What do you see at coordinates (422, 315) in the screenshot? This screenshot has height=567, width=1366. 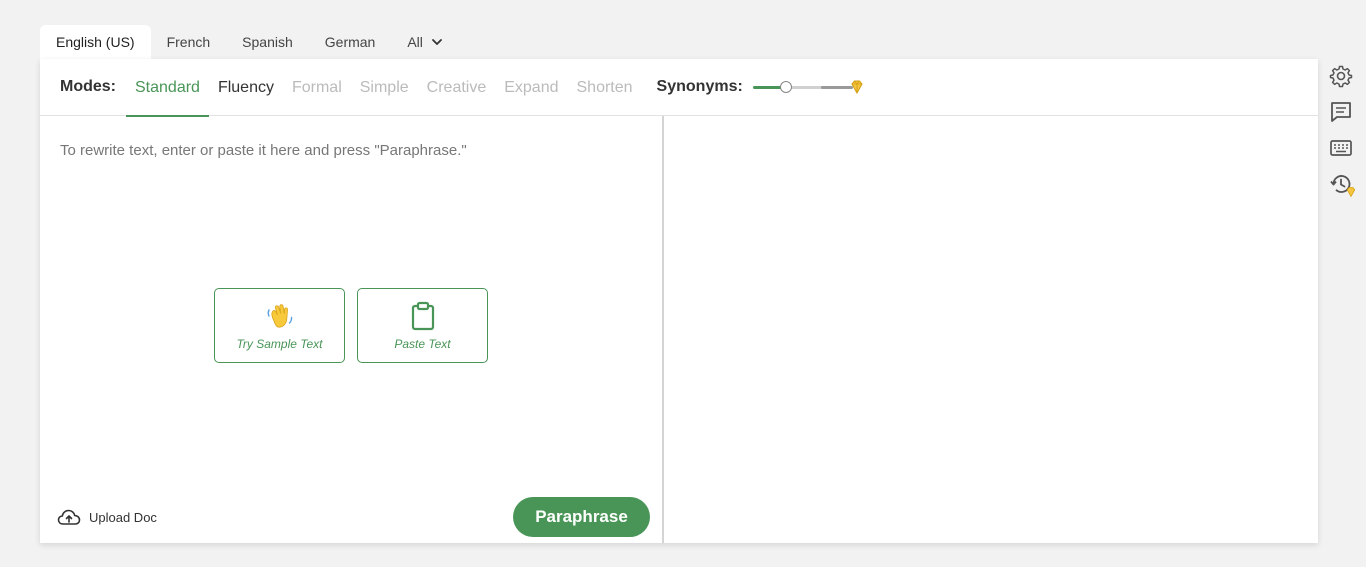 I see `clipboard-icon` at bounding box center [422, 315].